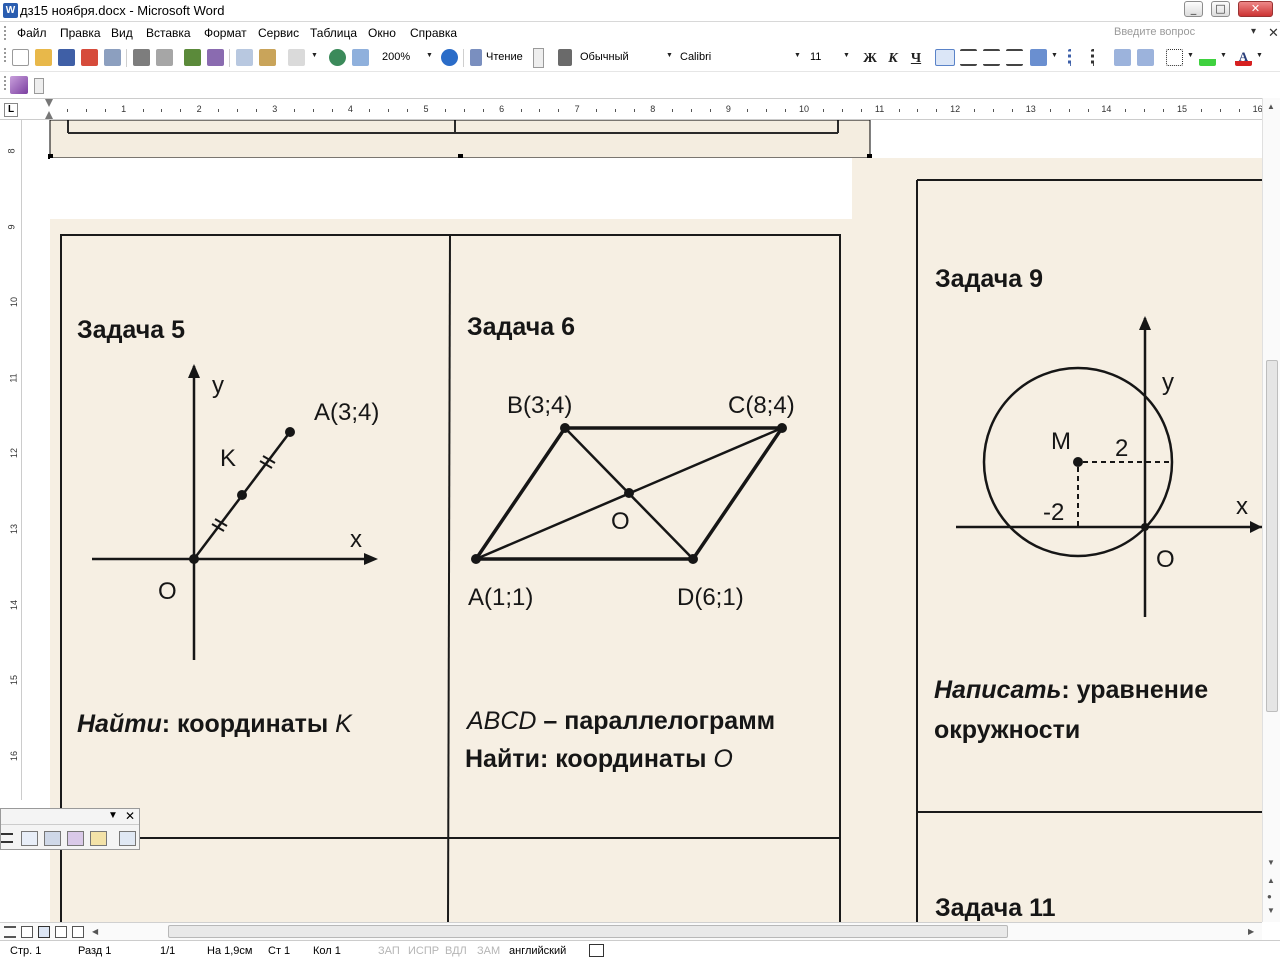 This screenshot has width=1280, height=960. What do you see at coordinates (1271, 880) in the screenshot?
I see `previous-page-icon: ▲` at bounding box center [1271, 880].